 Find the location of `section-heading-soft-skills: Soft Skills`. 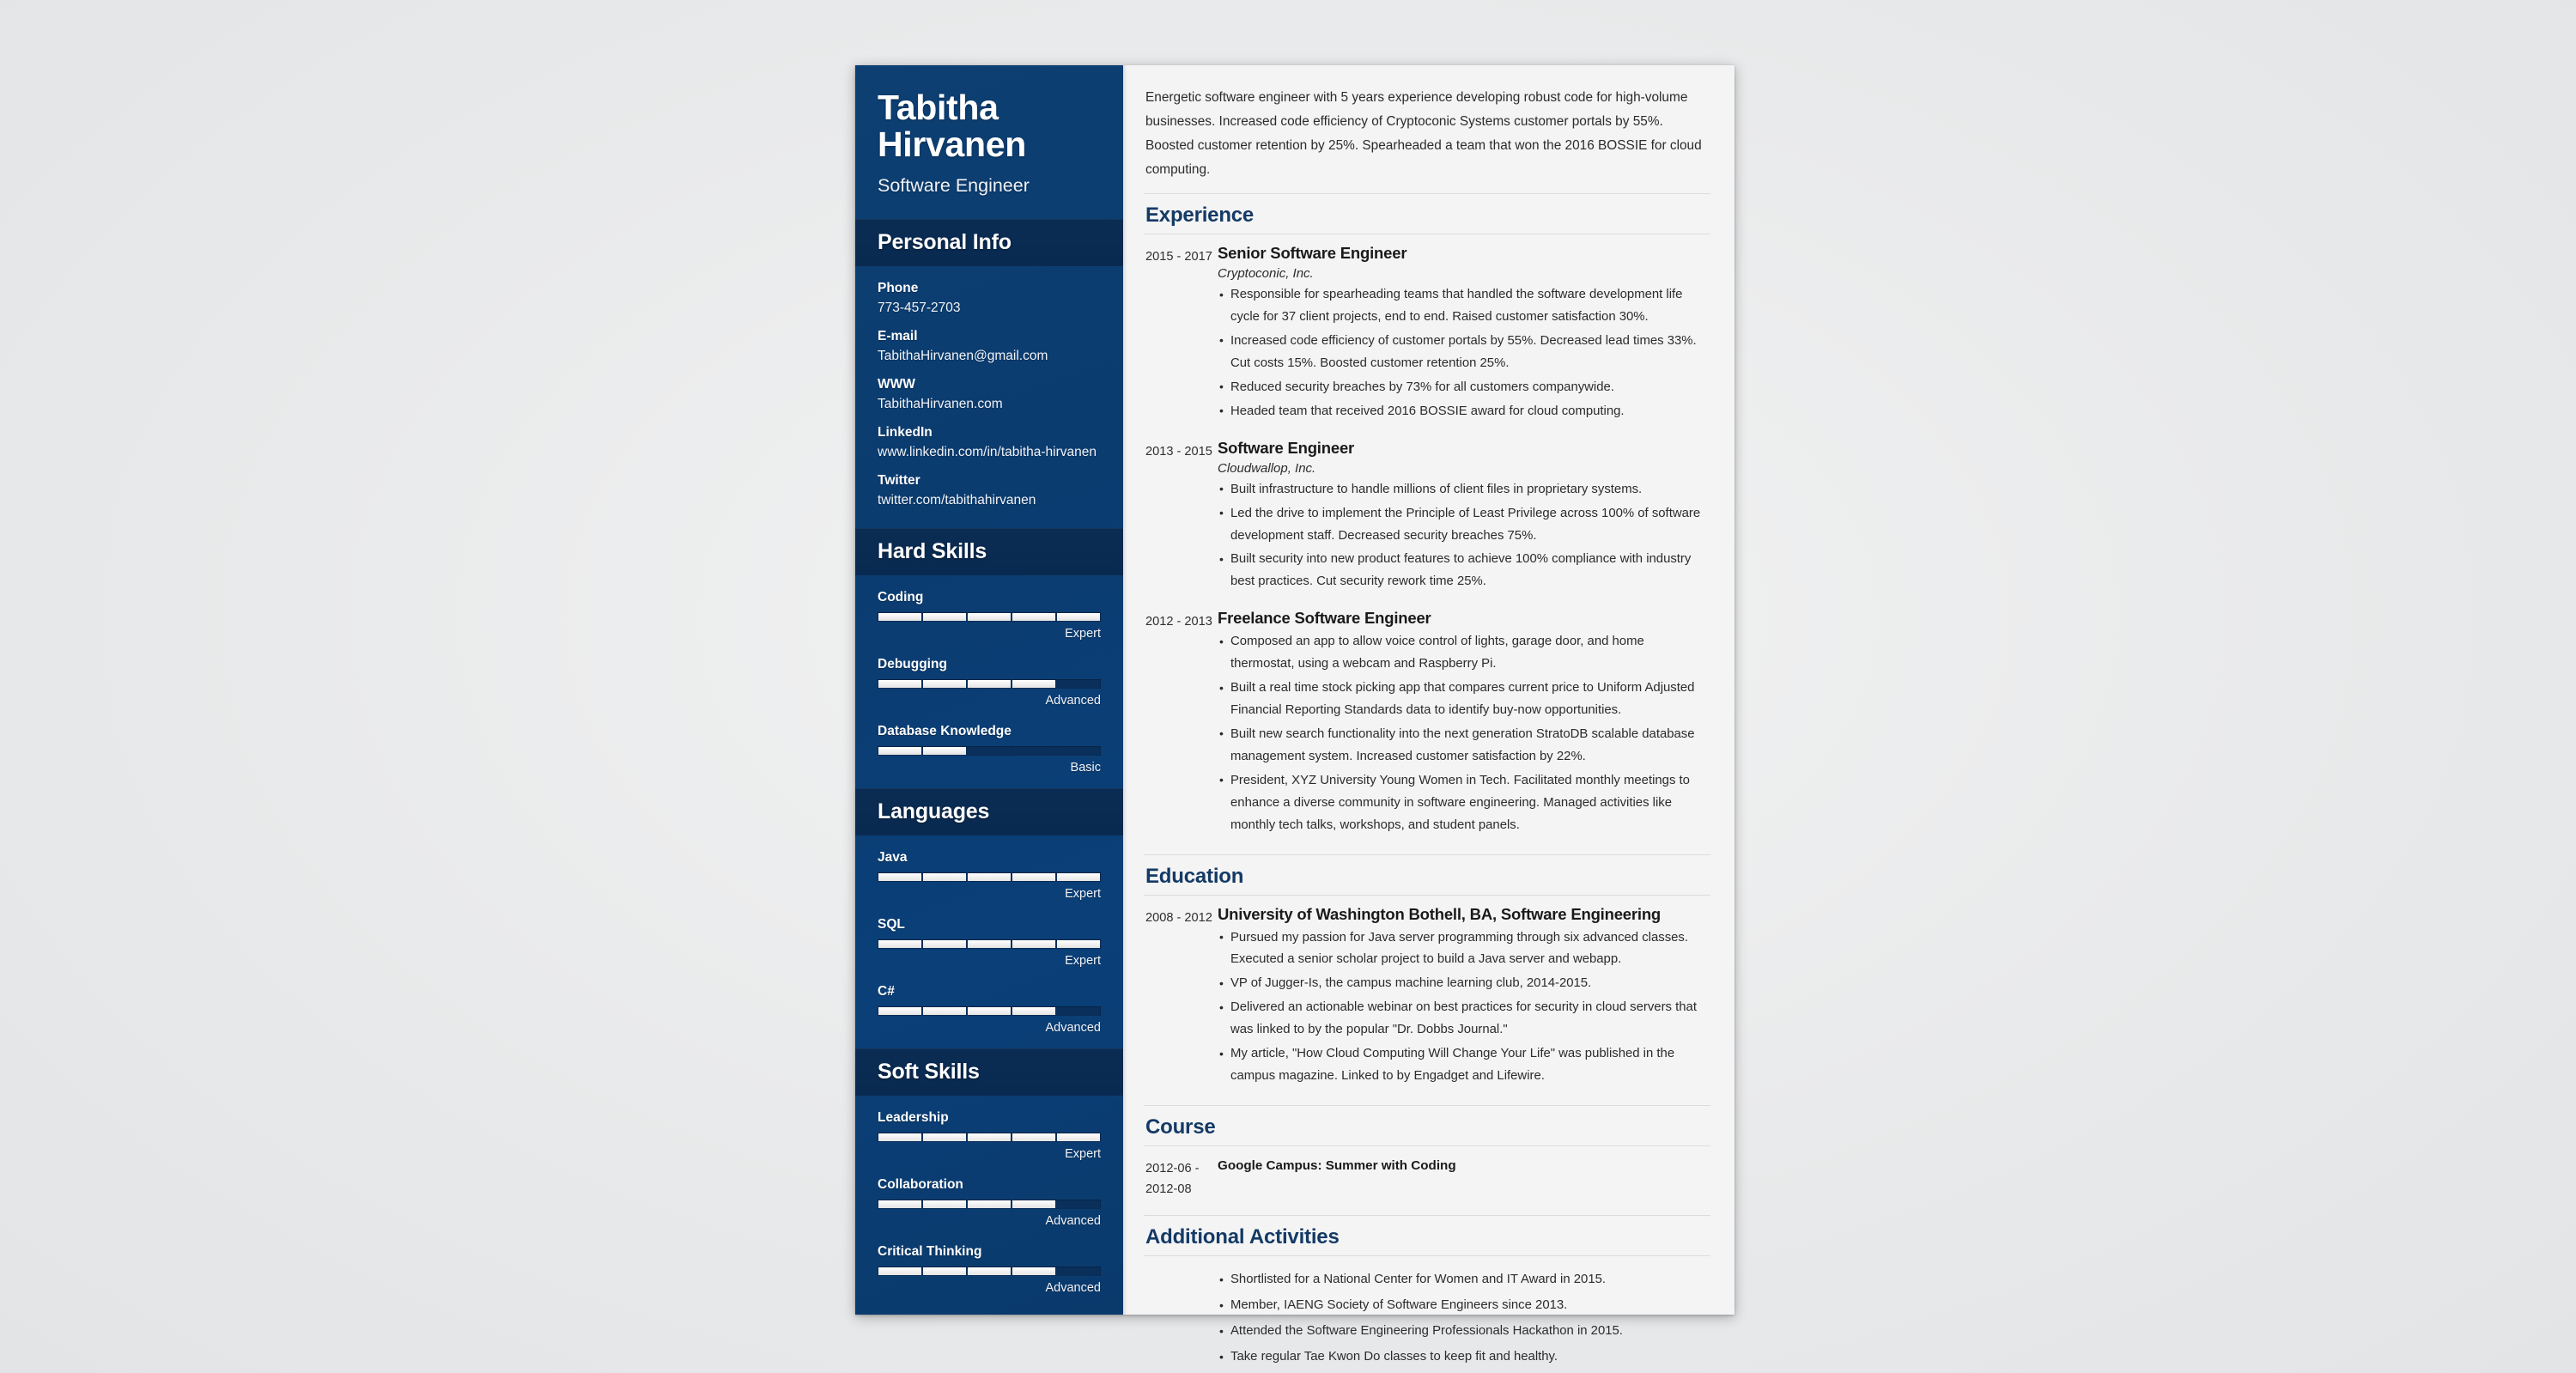

section-heading-soft-skills: Soft Skills is located at coordinates (989, 1072).